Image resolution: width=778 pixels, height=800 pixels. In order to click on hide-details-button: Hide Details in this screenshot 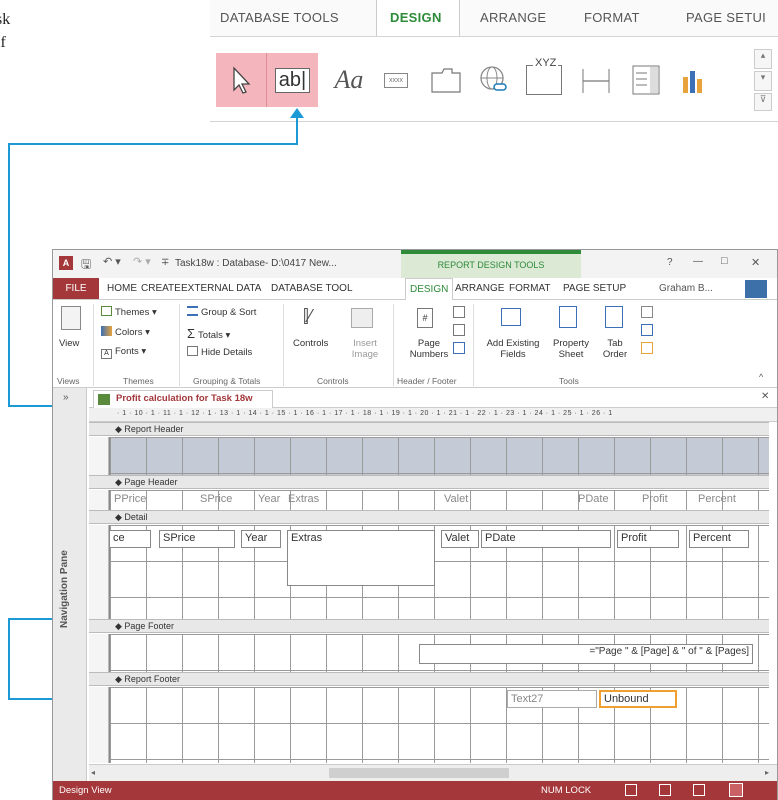, I will do `click(219, 352)`.